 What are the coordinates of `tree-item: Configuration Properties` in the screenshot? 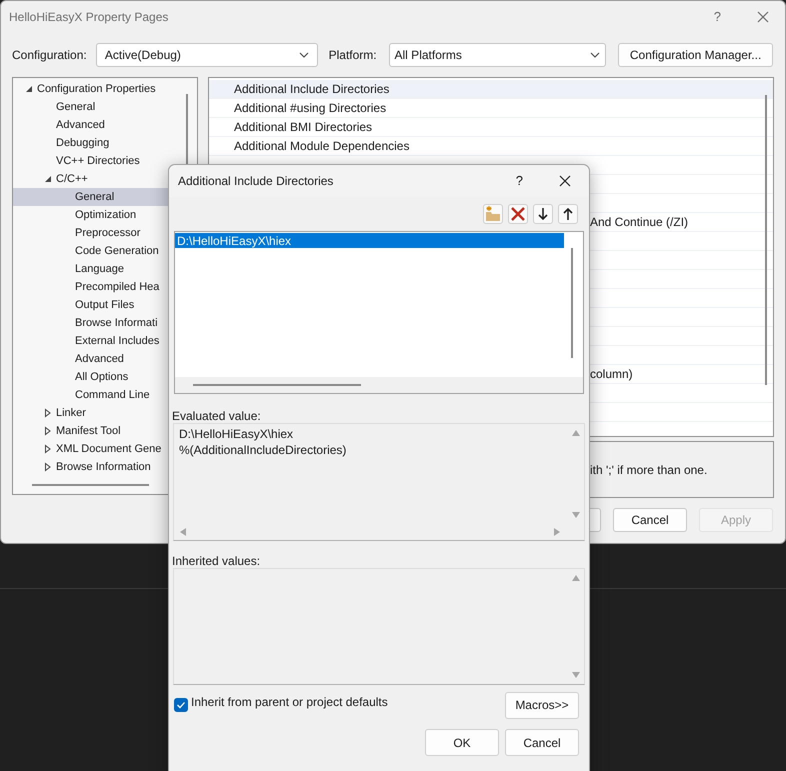 It's located at (105, 89).